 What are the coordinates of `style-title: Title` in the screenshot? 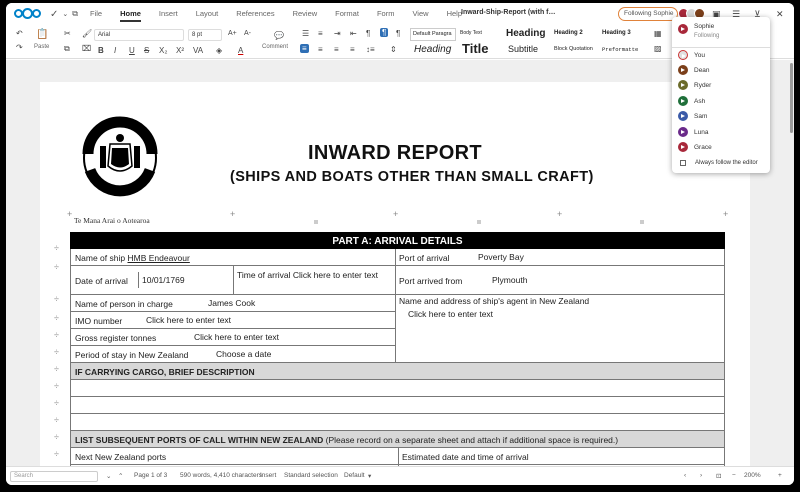 It's located at (475, 48).